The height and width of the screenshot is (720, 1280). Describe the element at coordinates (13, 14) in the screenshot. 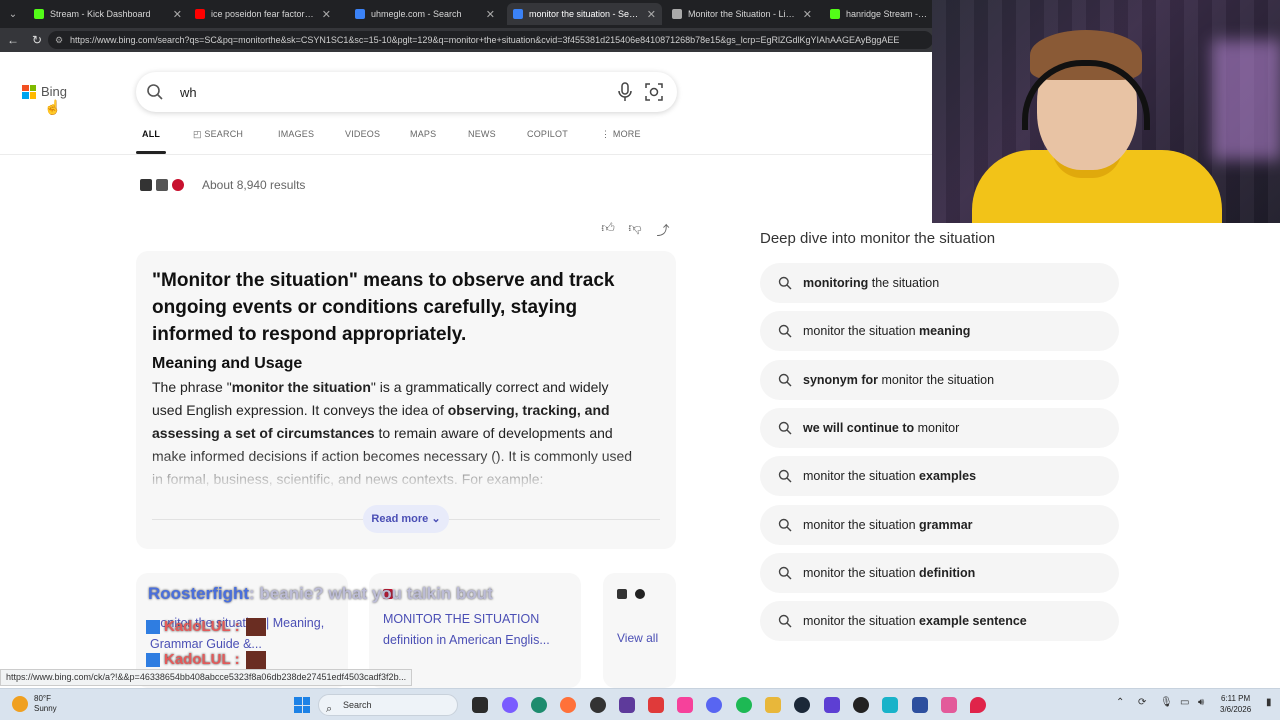

I see `tab-search-menu-icon: ⌄` at that location.